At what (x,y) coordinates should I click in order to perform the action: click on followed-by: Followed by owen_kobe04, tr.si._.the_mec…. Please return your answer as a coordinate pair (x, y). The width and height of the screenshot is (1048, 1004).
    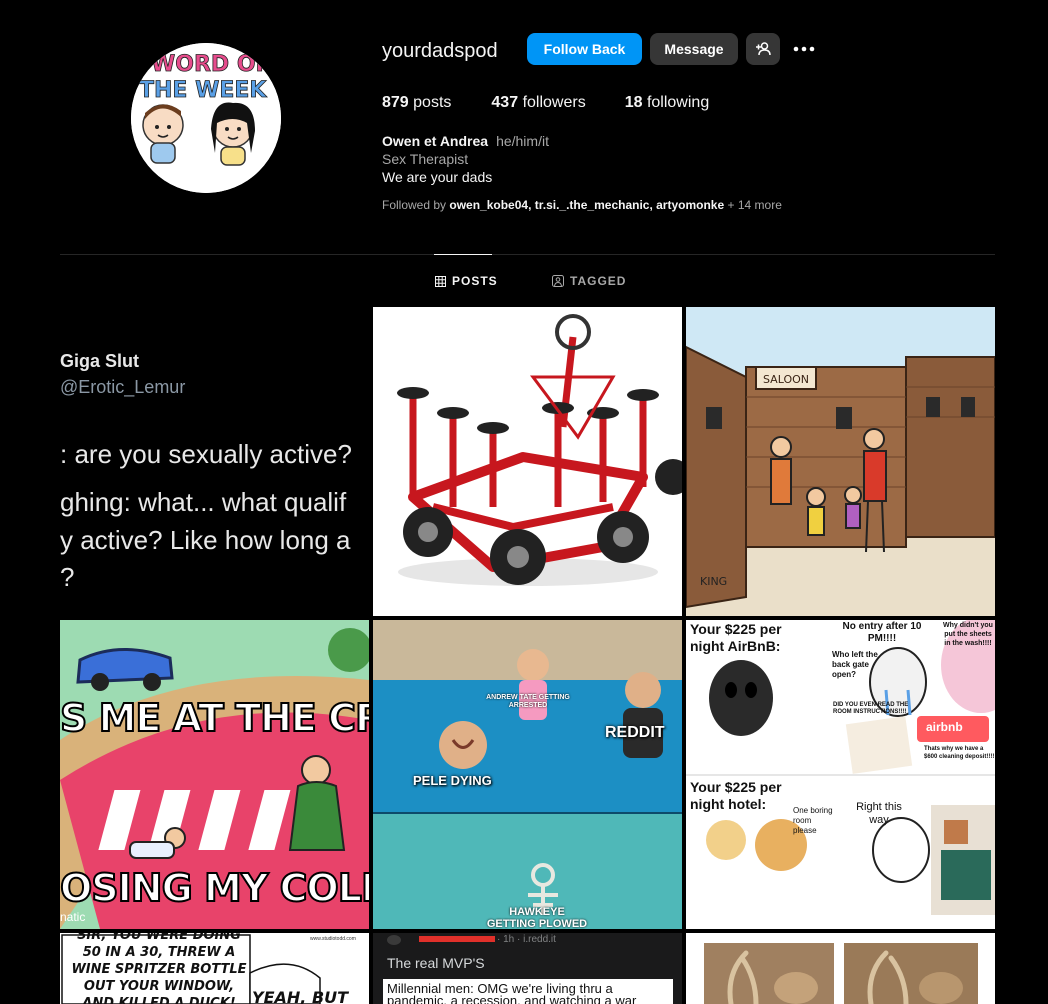
    Looking at the image, I should click on (582, 205).